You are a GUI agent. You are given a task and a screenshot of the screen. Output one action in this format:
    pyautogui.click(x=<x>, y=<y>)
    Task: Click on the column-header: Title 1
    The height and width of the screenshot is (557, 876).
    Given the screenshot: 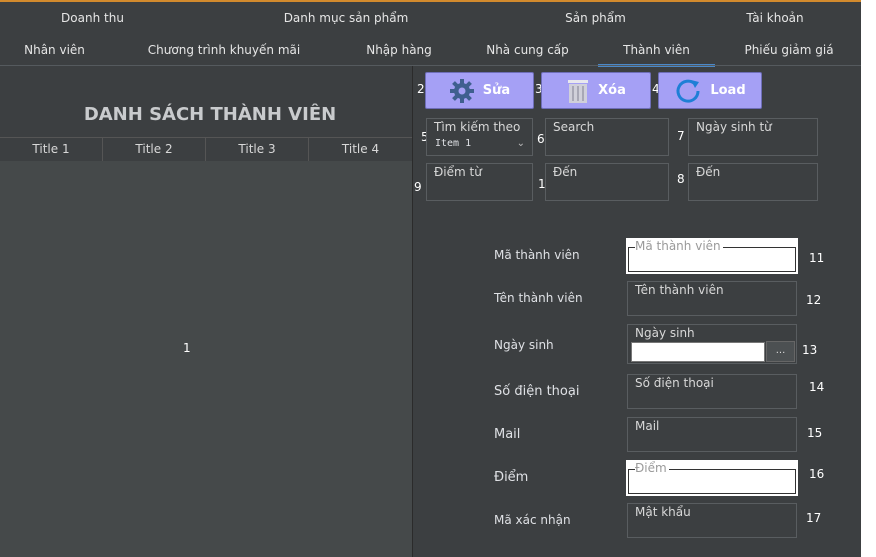 What is the action you would take?
    pyautogui.click(x=51, y=149)
    